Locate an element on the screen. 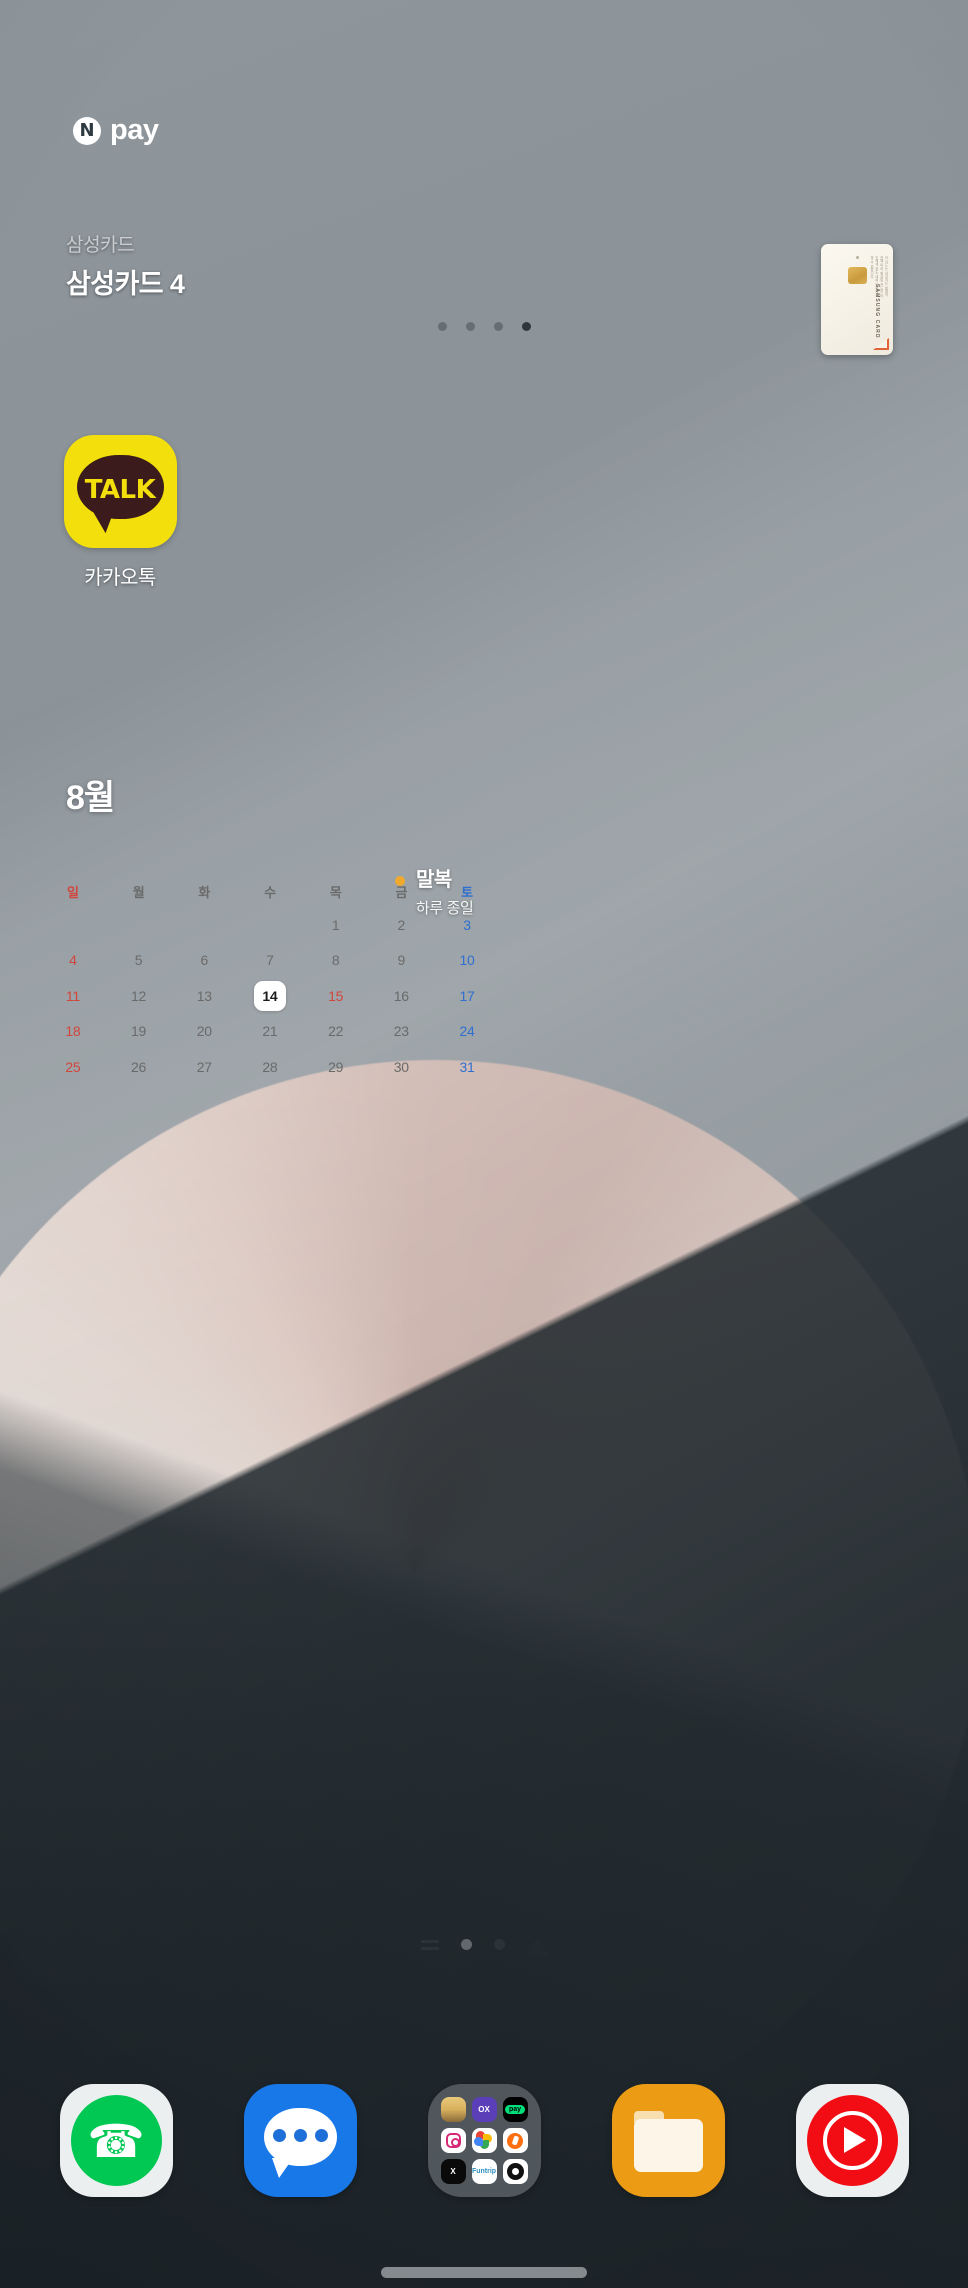 The image size is (968, 2288). dock-item-youtube-music is located at coordinates (852, 2140).